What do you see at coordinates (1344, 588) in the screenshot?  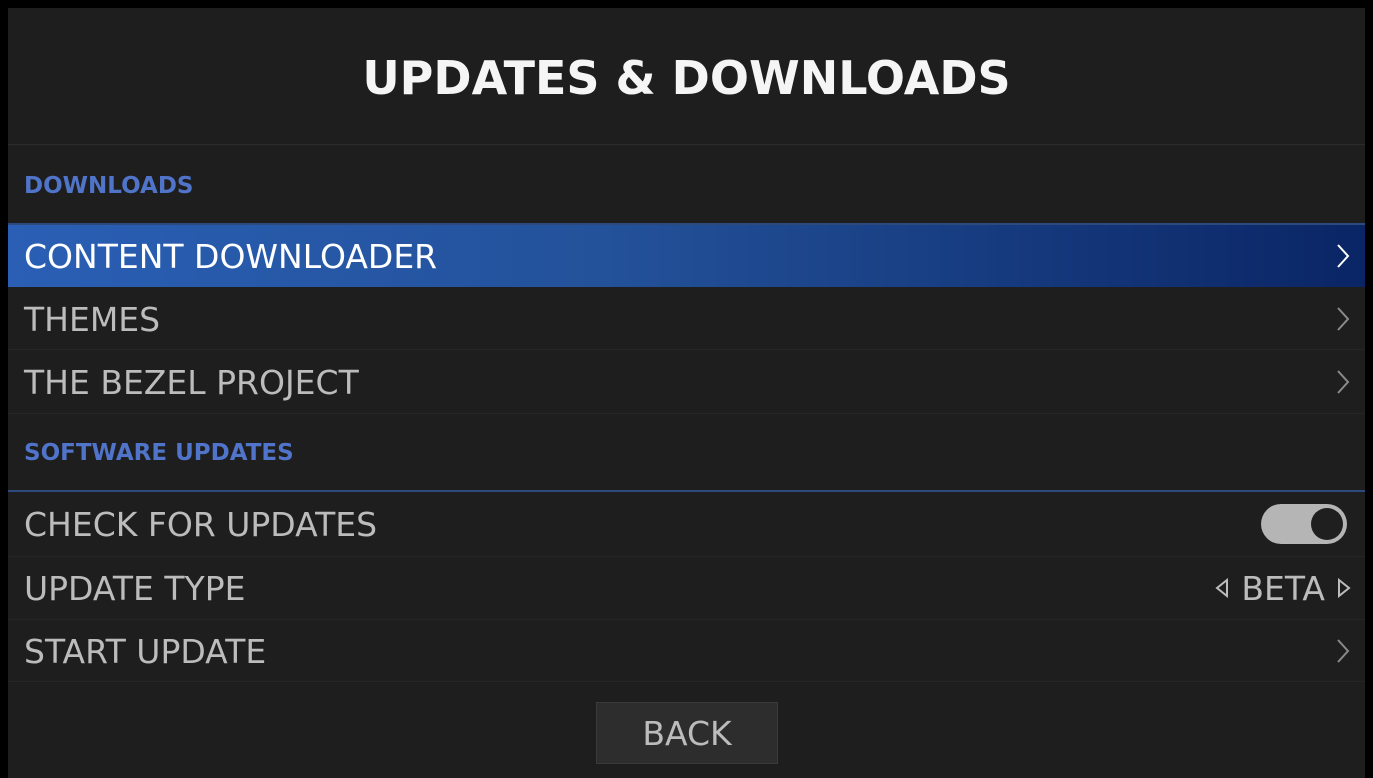 I see `arrow-right-icon` at bounding box center [1344, 588].